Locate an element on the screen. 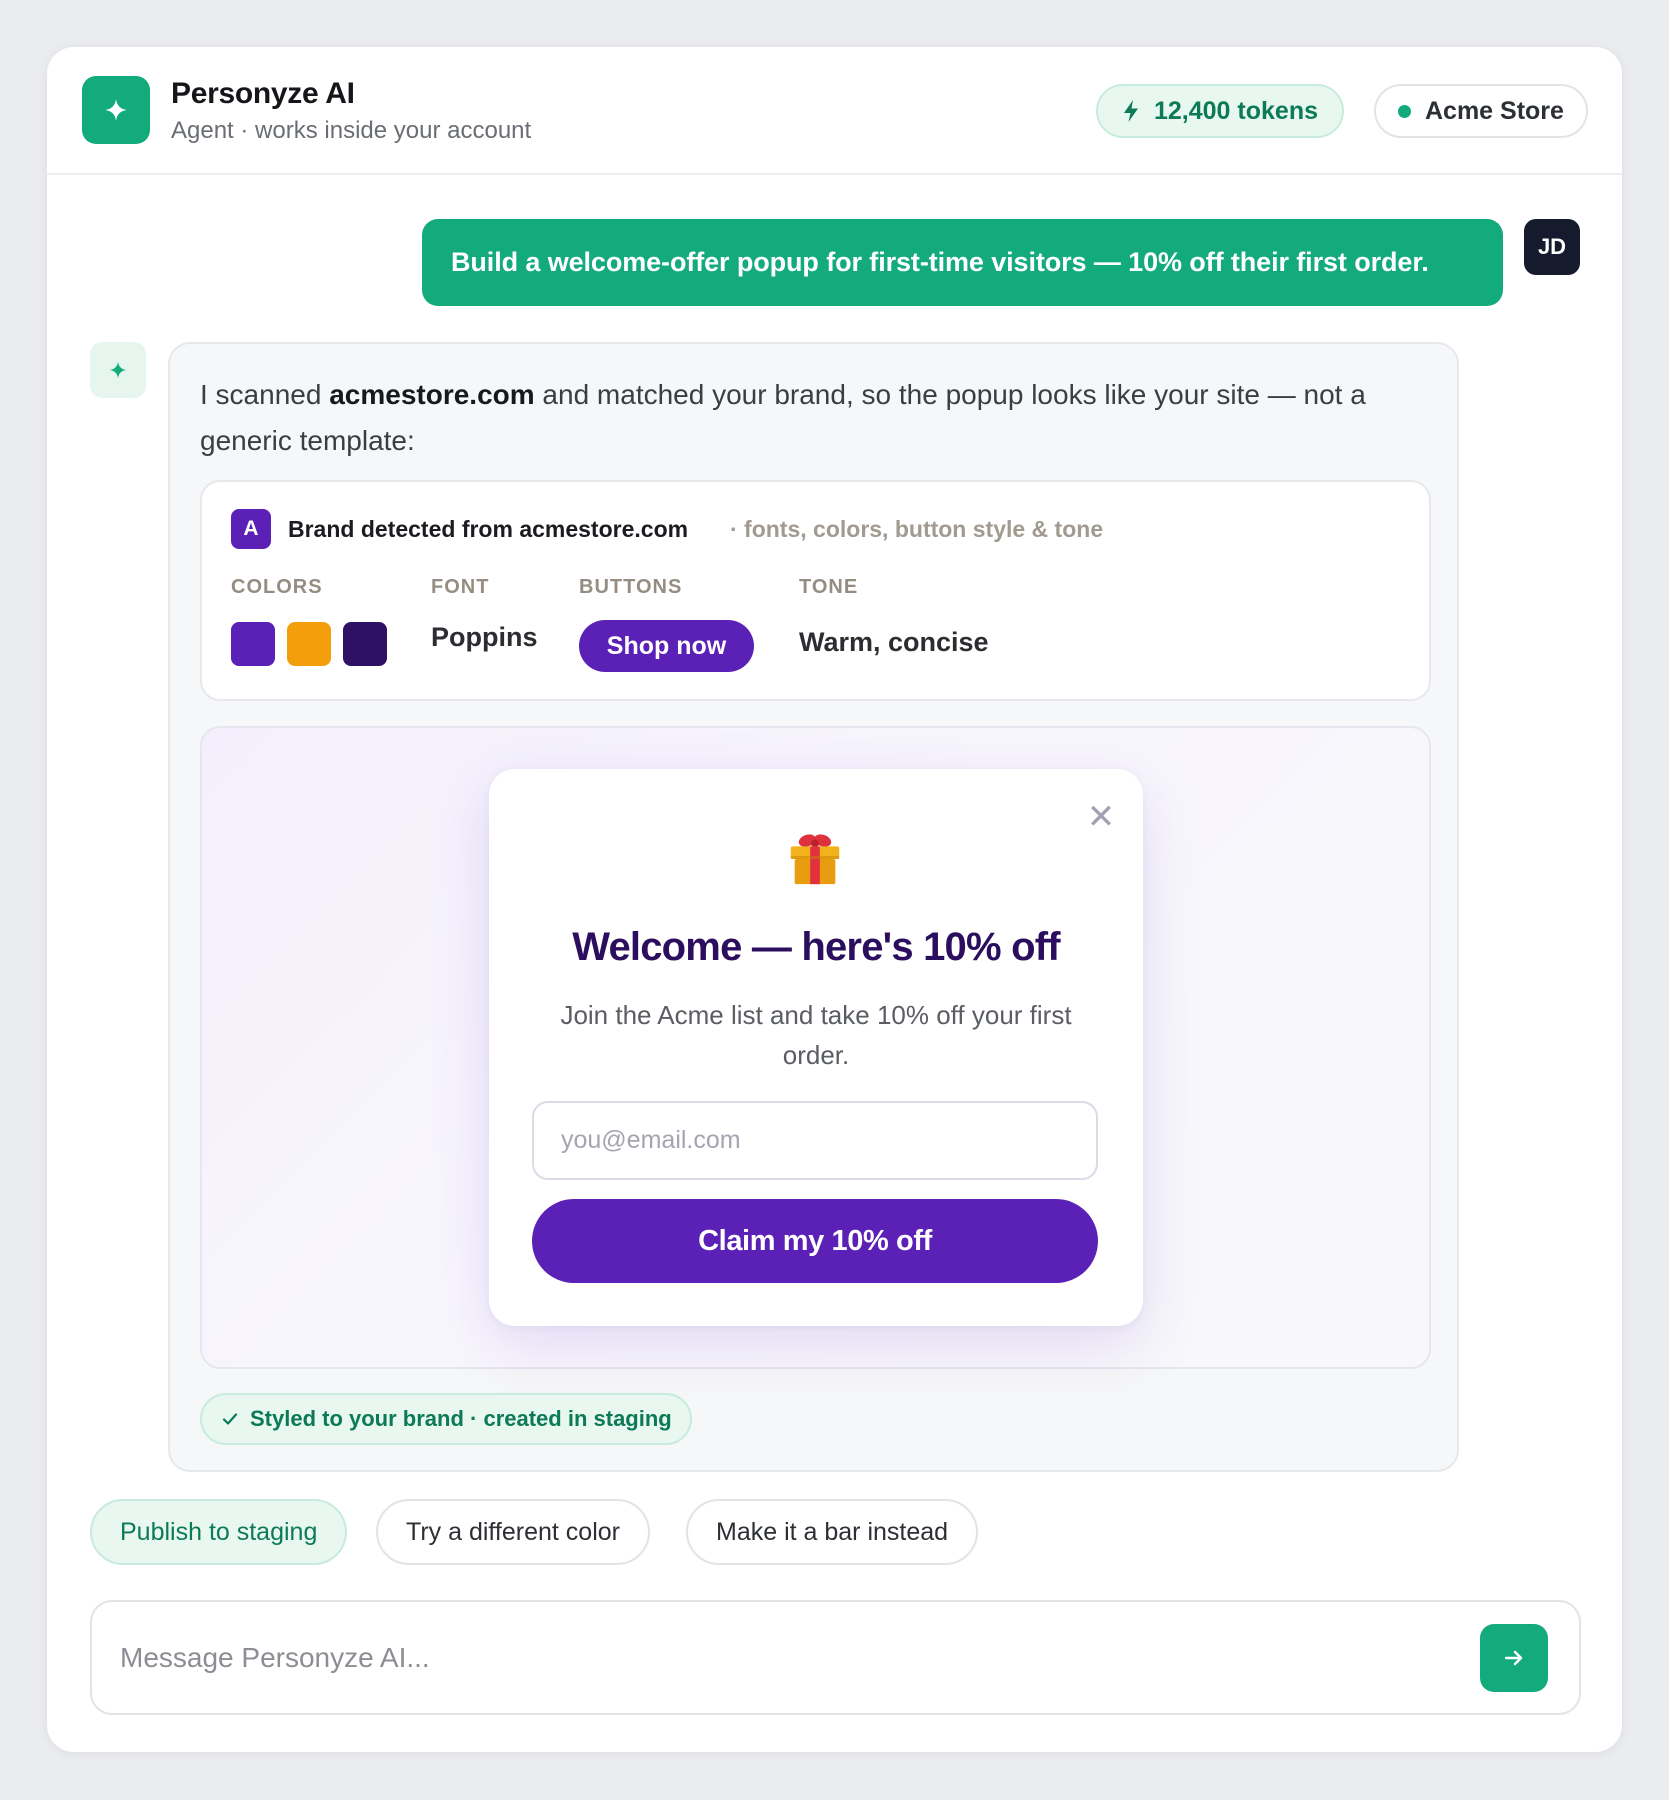 The image size is (1669, 1800). colors-label: COLORS is located at coordinates (277, 587).